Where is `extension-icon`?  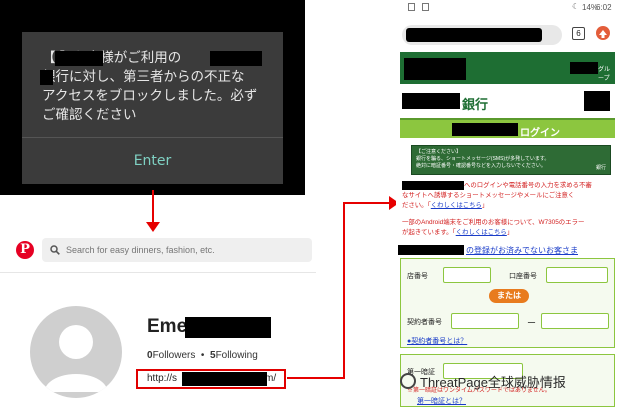
extension-icon is located at coordinates (603, 33).